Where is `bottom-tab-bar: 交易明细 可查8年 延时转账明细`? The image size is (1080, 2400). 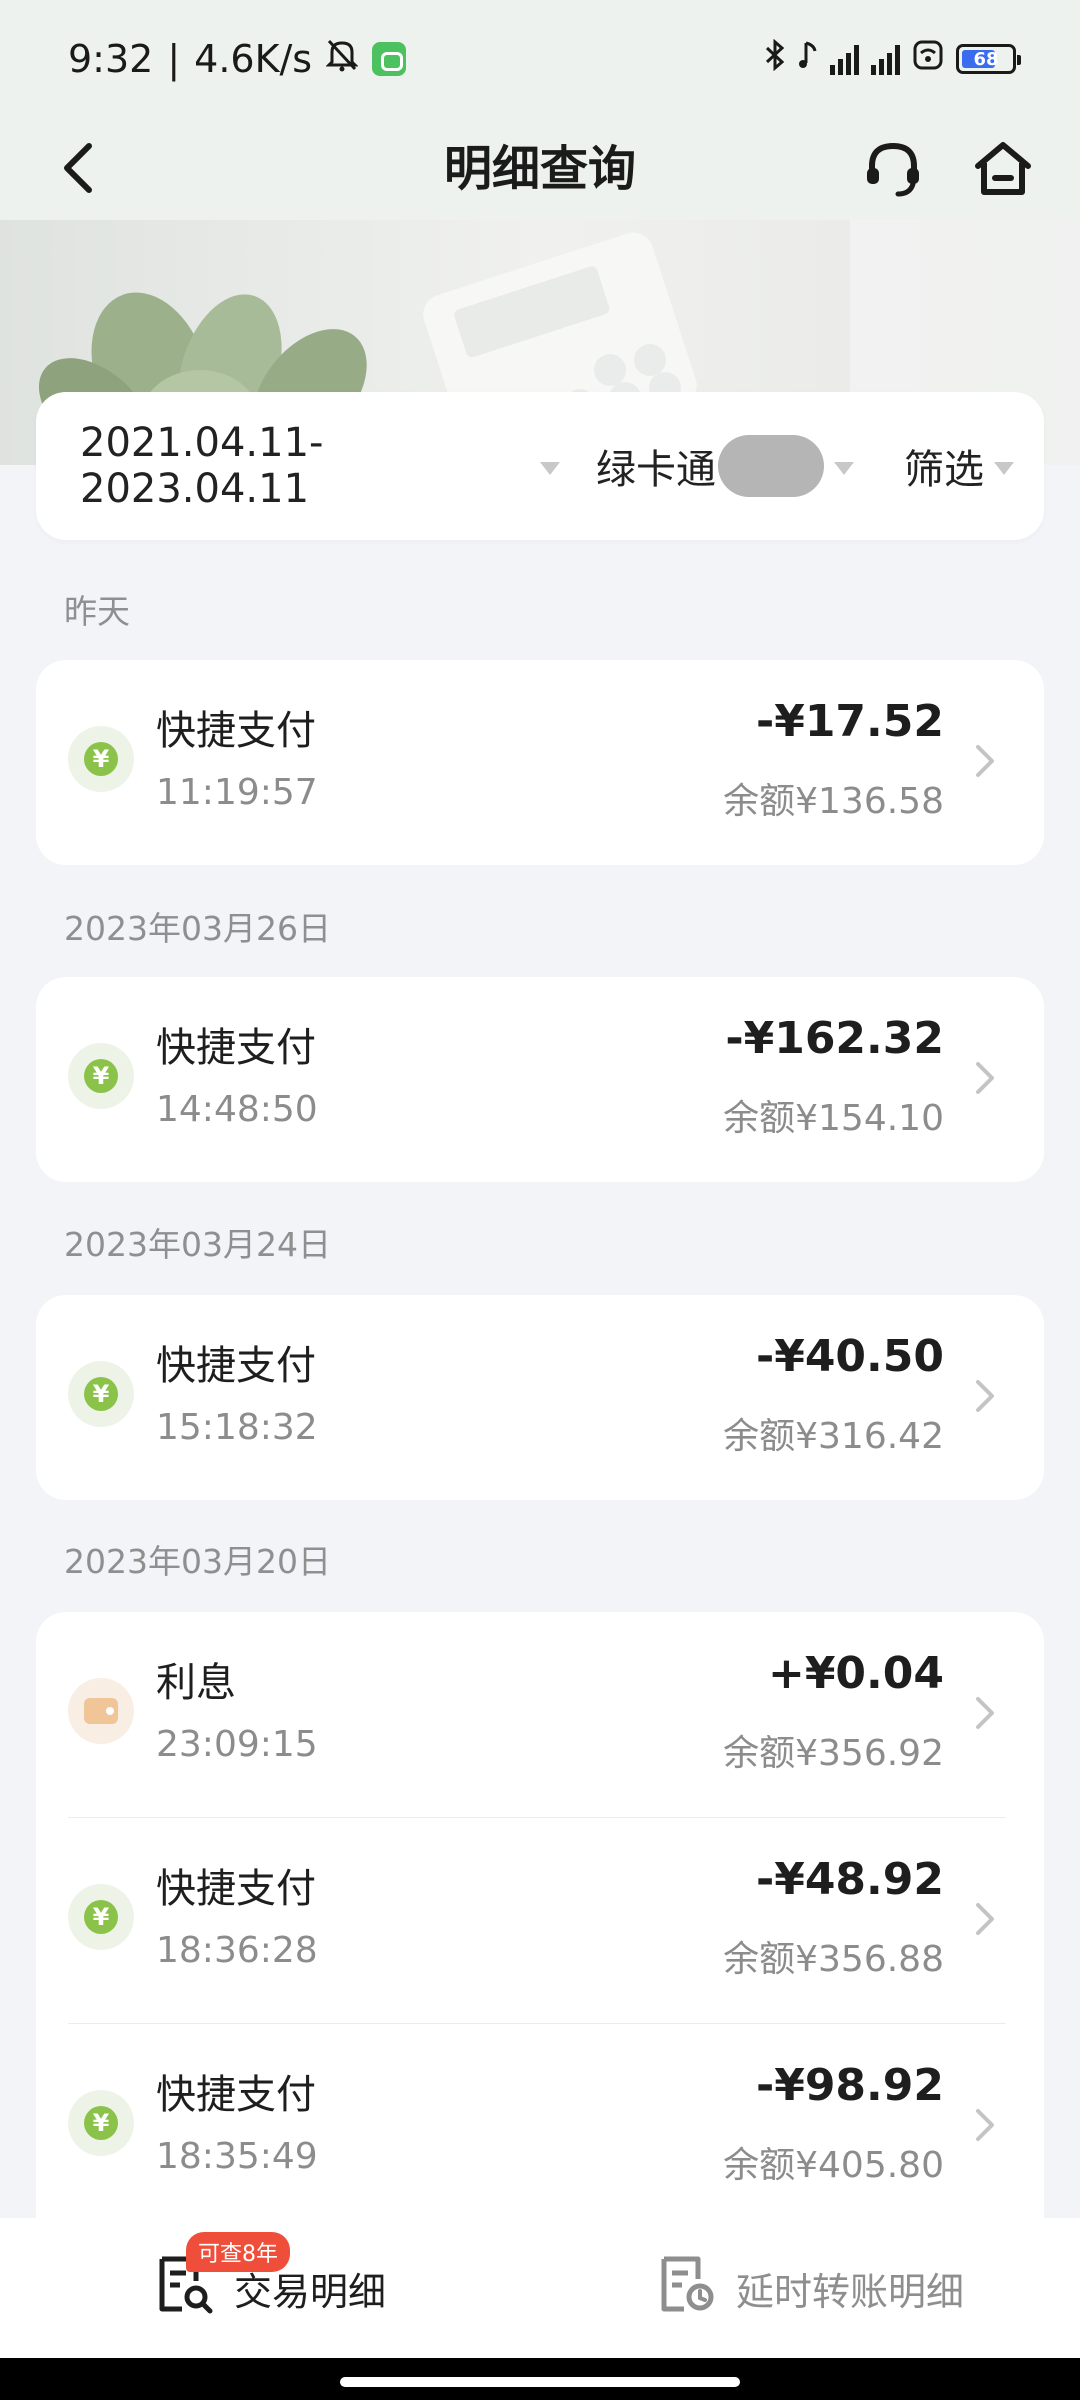
bottom-tab-bar: 交易明细 可查8年 延时转账明细 is located at coordinates (540, 2288).